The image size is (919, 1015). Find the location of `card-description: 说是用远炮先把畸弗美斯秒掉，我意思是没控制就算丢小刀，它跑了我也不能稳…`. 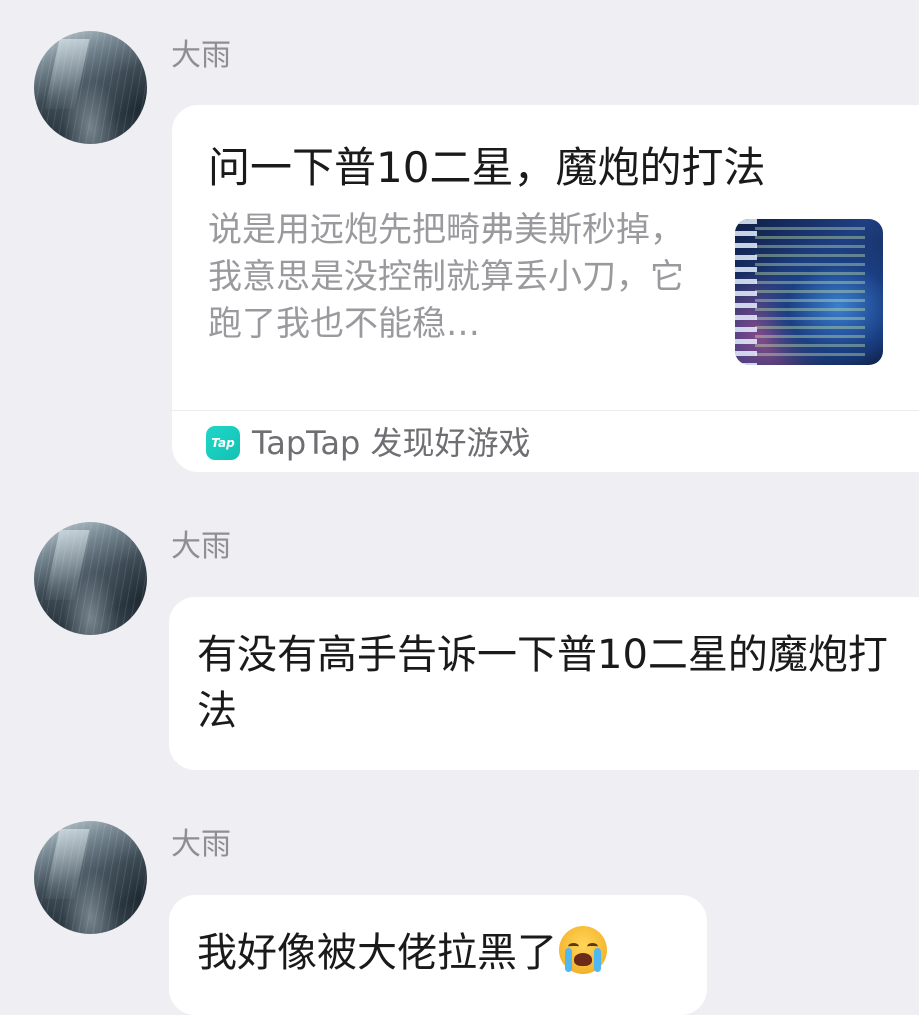

card-description: 说是用远炮先把畸弗美斯秒掉，我意思是没控制就算丢小刀，它跑了我也不能稳… is located at coordinates (446, 277).